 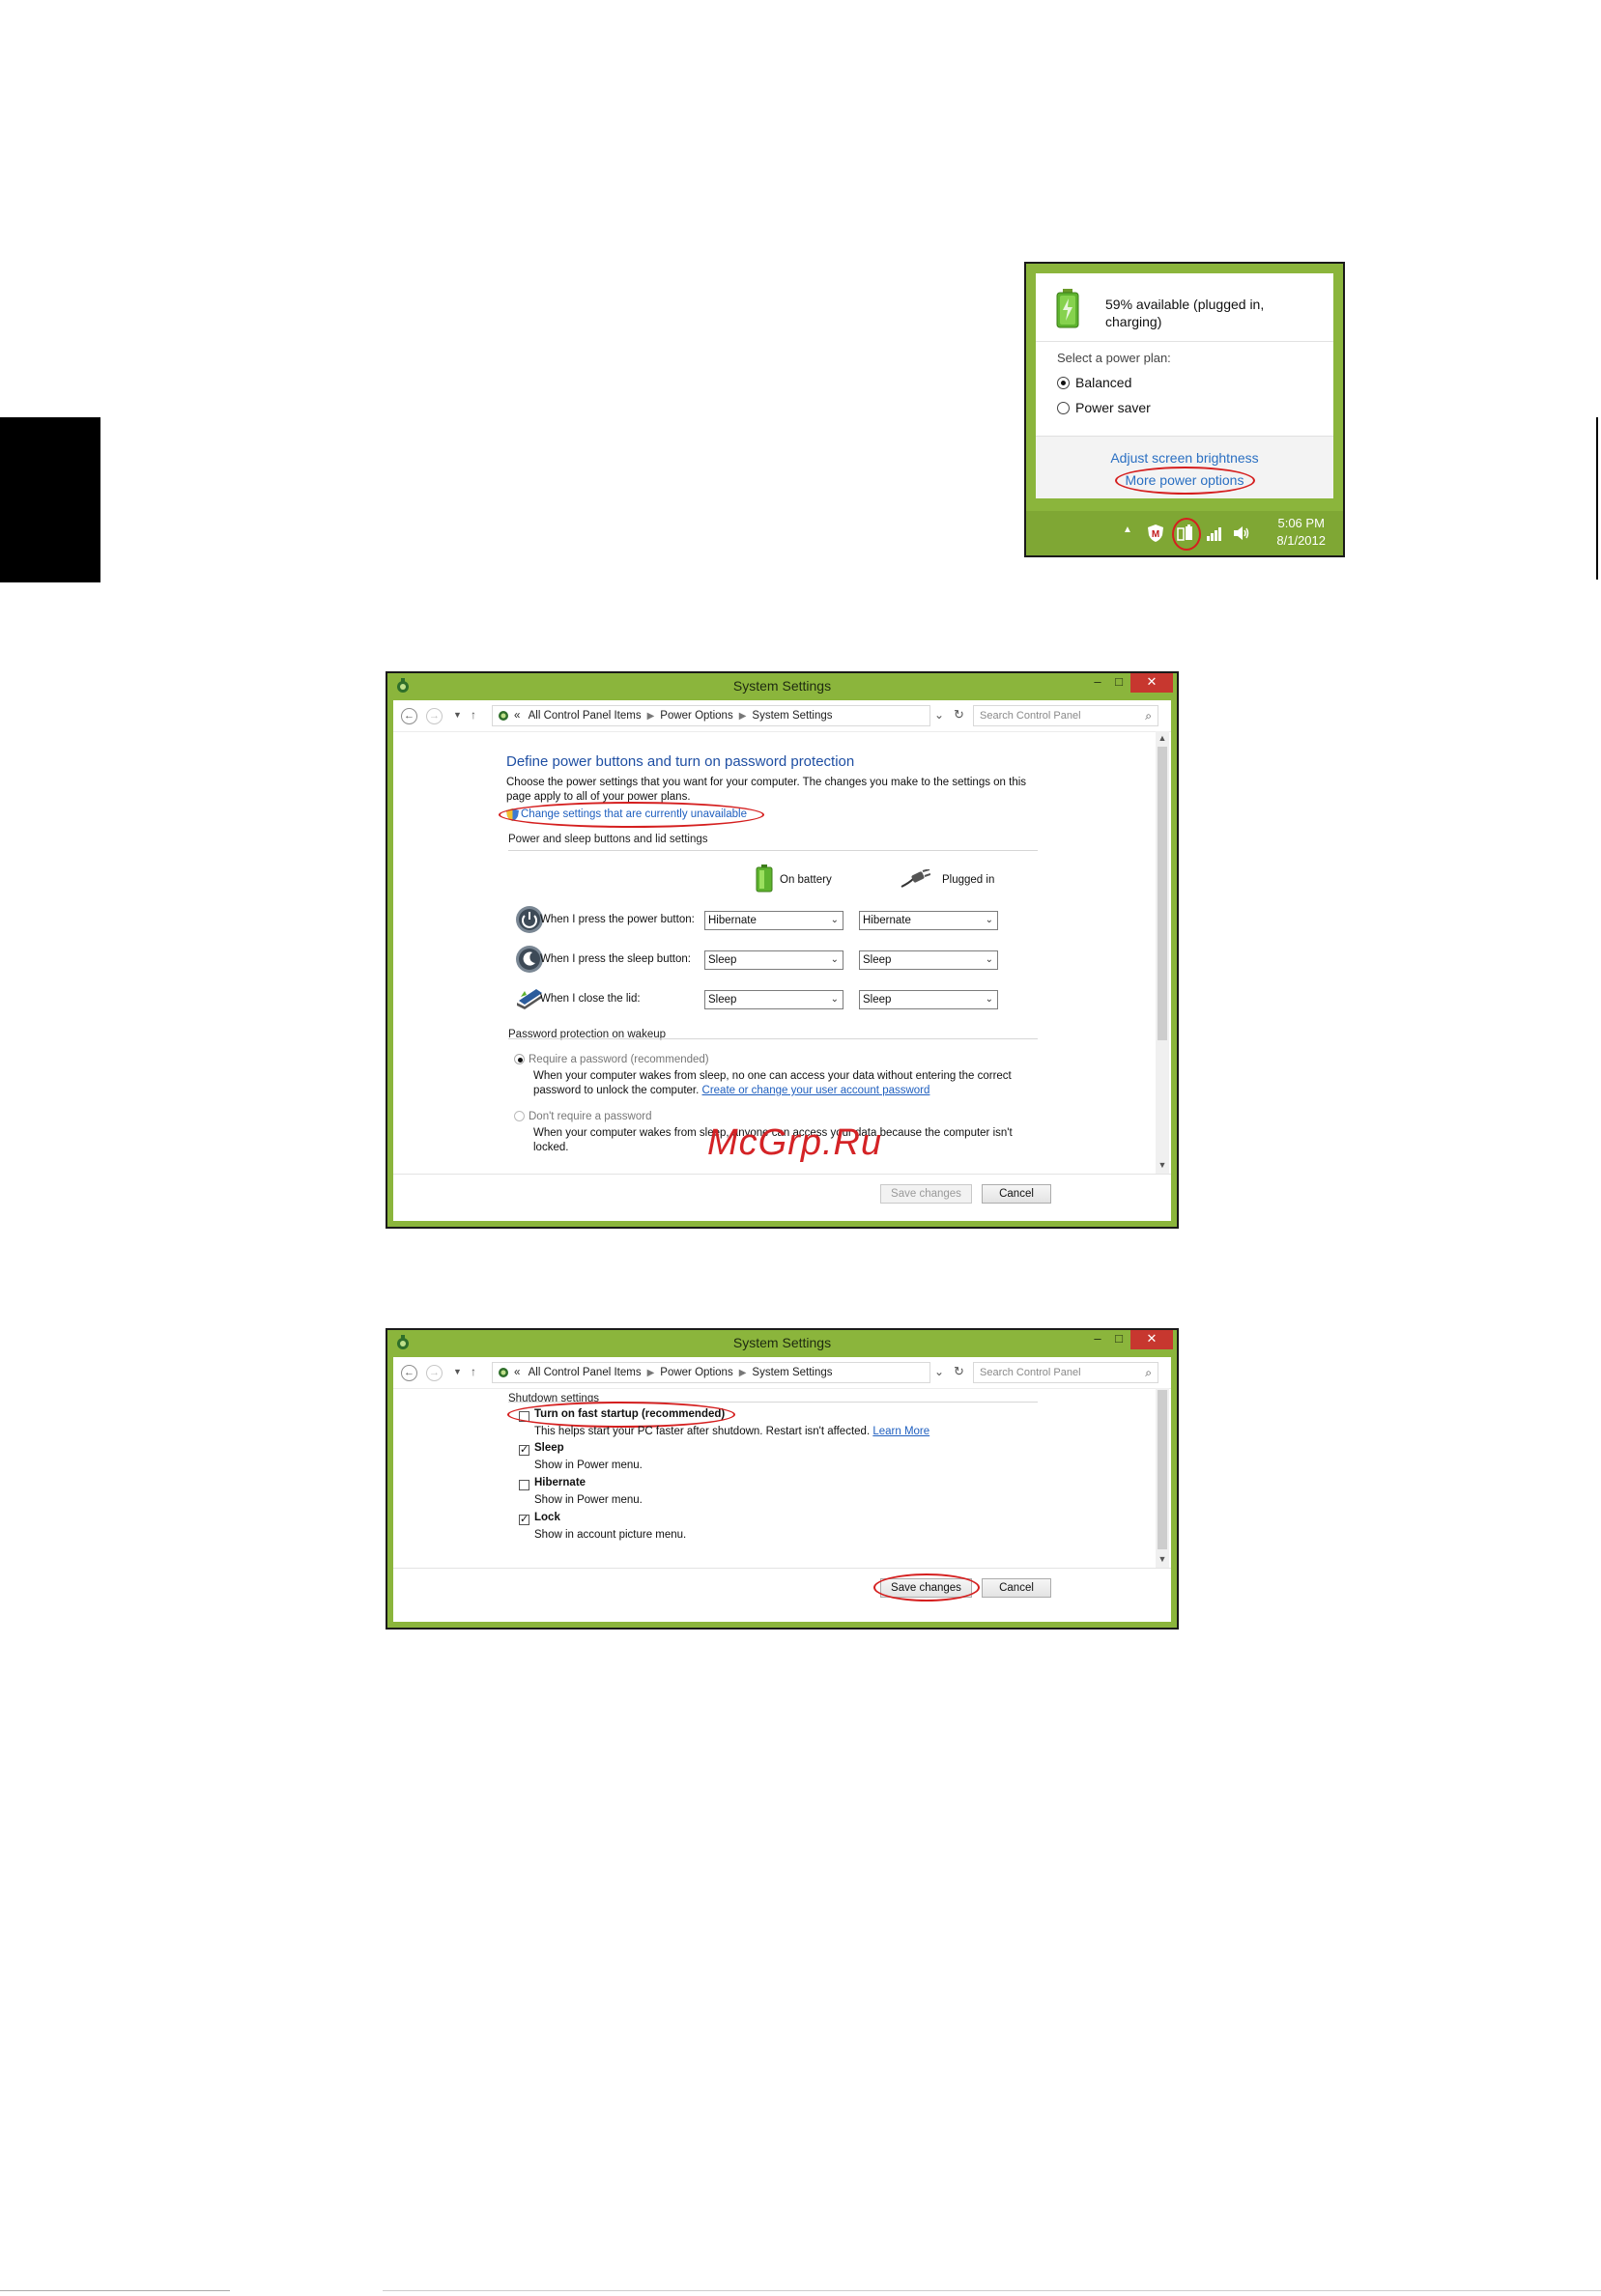 I want to click on watermark: McGrp.Ru, so click(x=795, y=1142).